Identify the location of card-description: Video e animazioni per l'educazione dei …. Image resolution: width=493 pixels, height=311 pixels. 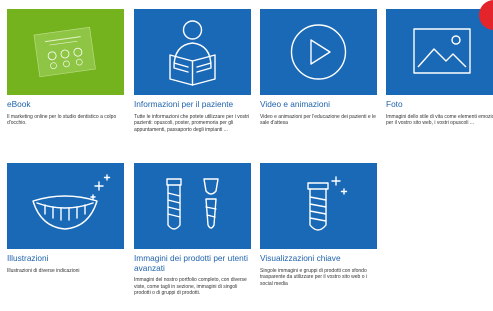
(318, 120).